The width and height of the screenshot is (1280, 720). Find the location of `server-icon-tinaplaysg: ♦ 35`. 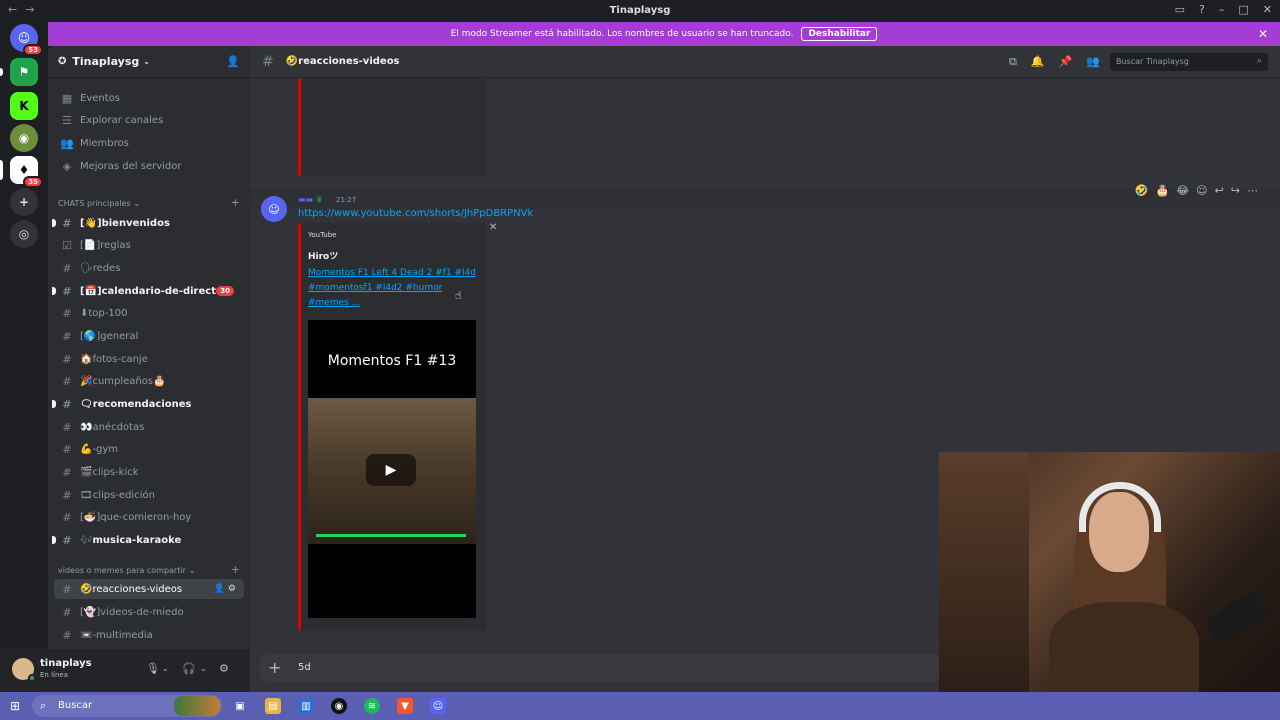

server-icon-tinaplaysg: ♦ 35 is located at coordinates (26, 172).